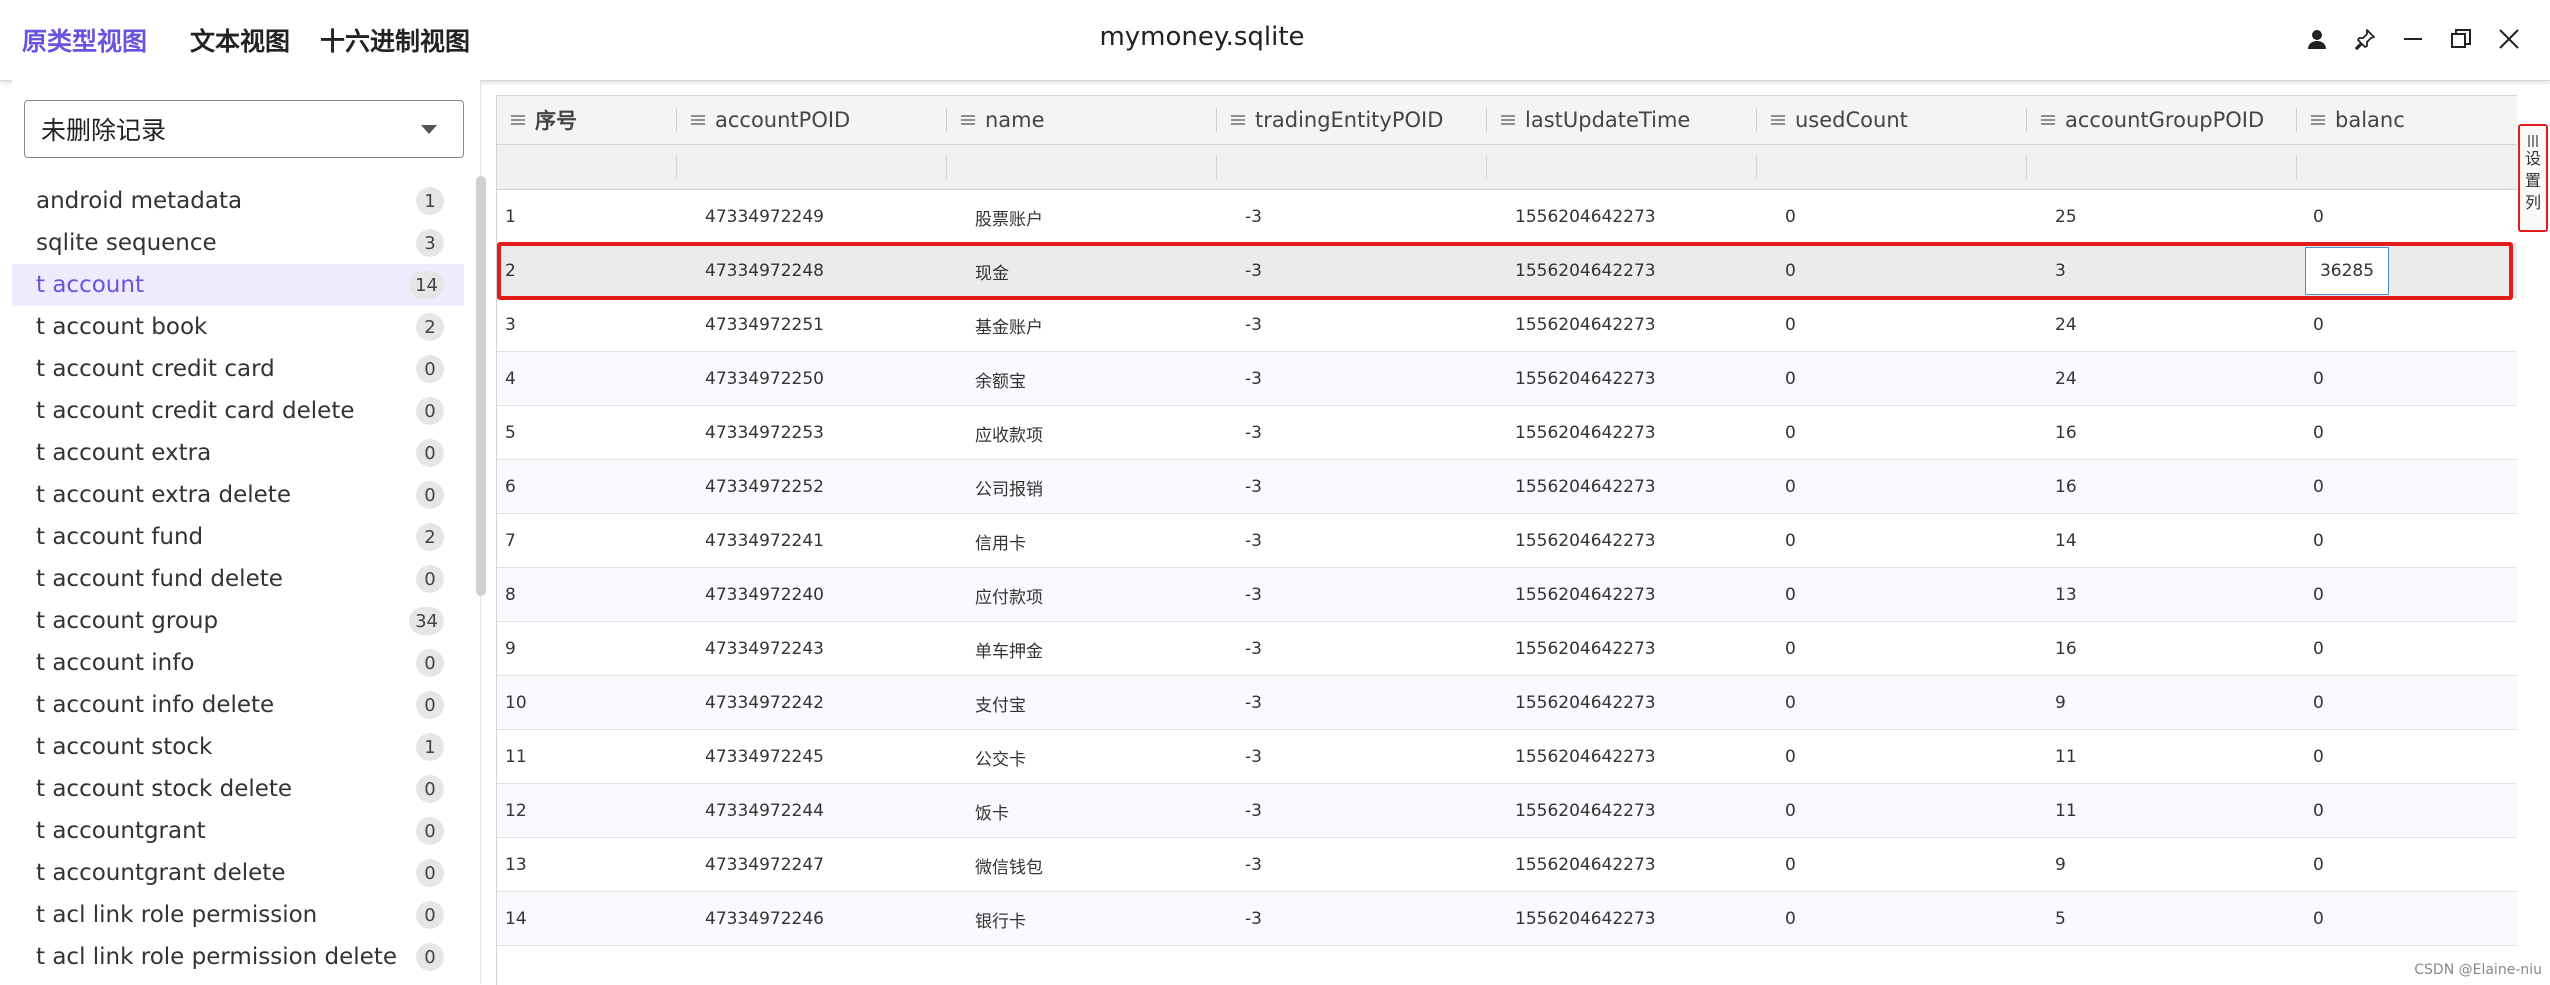 This screenshot has width=2550, height=985. What do you see at coordinates (587, 120) in the screenshot?
I see `column-header: 序号` at bounding box center [587, 120].